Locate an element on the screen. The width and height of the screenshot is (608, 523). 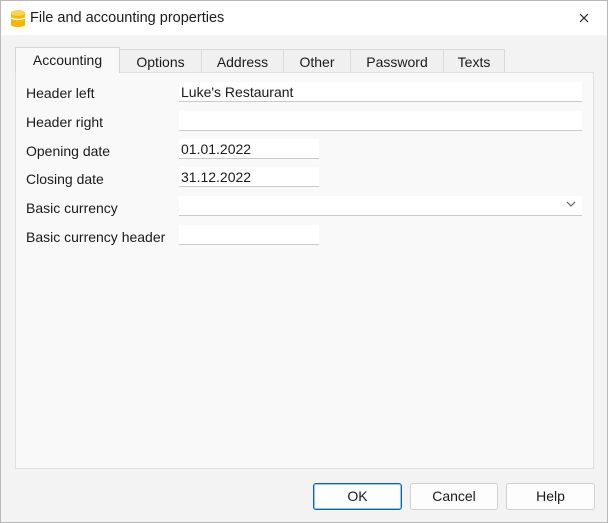
basic-currency-label: Basic currency is located at coordinates (72, 208).